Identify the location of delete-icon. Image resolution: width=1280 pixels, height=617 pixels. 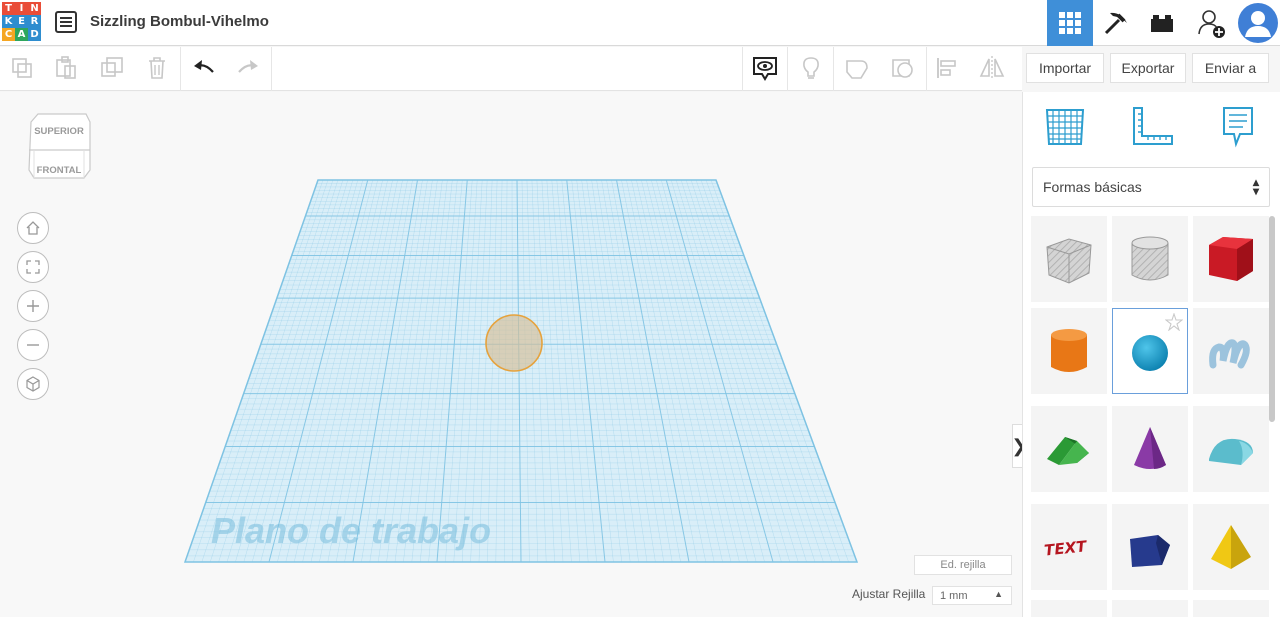
(157, 68).